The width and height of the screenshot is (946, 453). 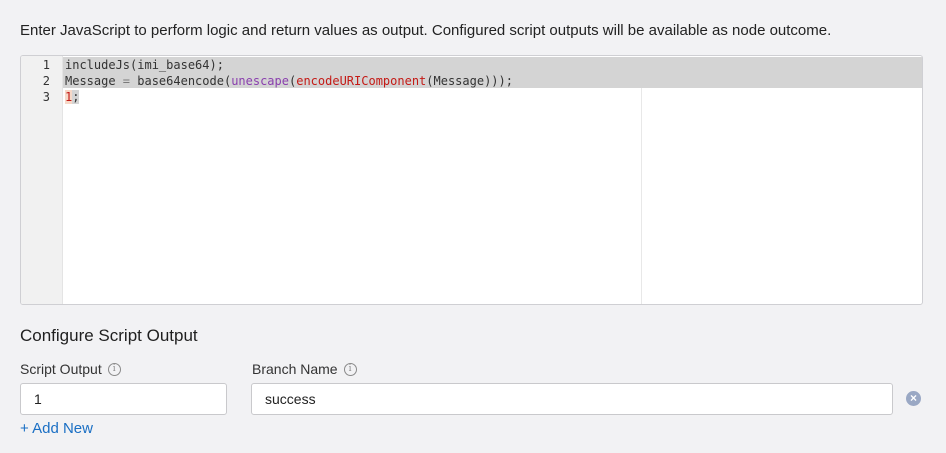 What do you see at coordinates (56, 428) in the screenshot?
I see `add-new-button: + Add New` at bounding box center [56, 428].